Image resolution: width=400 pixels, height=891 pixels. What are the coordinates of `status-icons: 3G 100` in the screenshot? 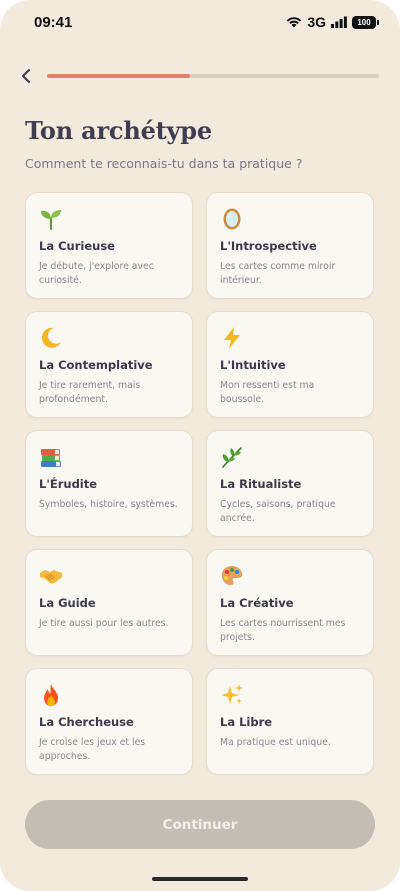 It's located at (332, 22).